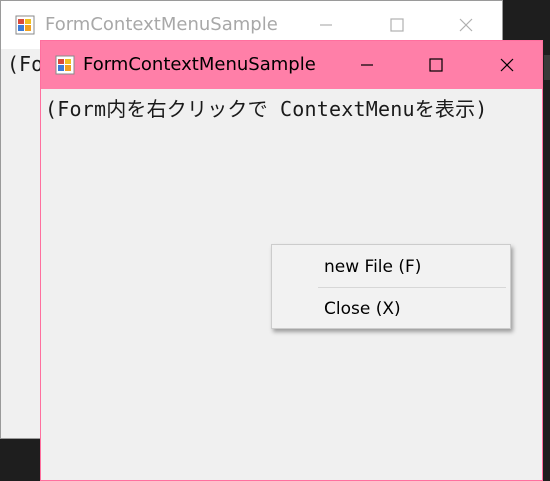 This screenshot has width=550, height=481. I want to click on context-menu: new File (F) Close (X), so click(391, 286).